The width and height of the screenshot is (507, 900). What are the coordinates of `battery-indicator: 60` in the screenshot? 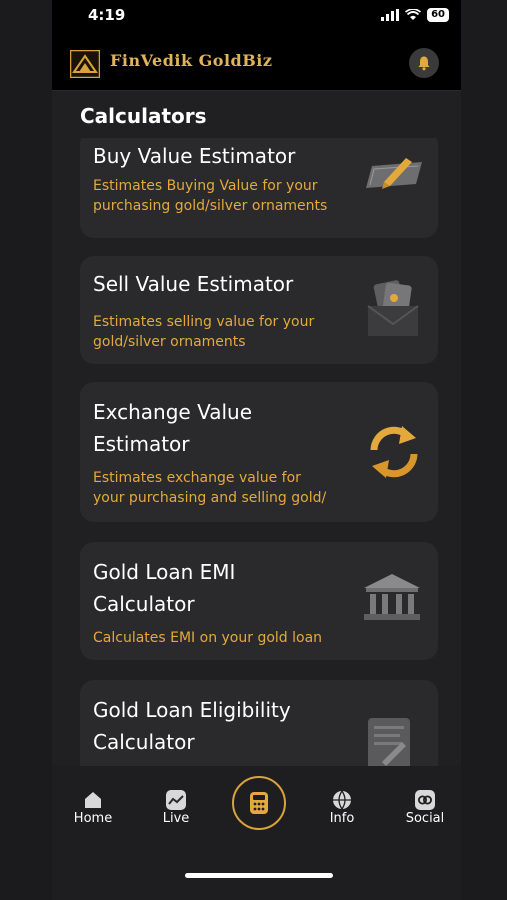 It's located at (438, 15).